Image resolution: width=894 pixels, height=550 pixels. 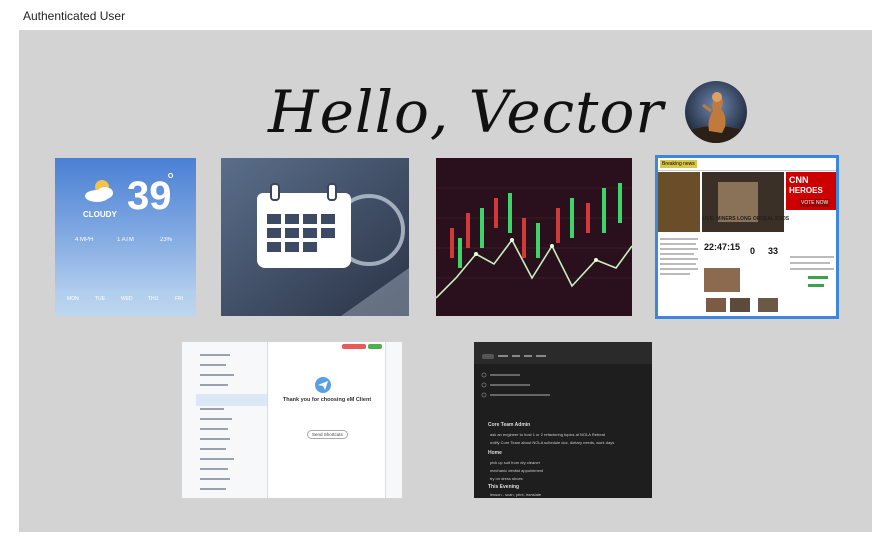 I want to click on news-ticker-label: Breaking news, so click(x=678, y=164).